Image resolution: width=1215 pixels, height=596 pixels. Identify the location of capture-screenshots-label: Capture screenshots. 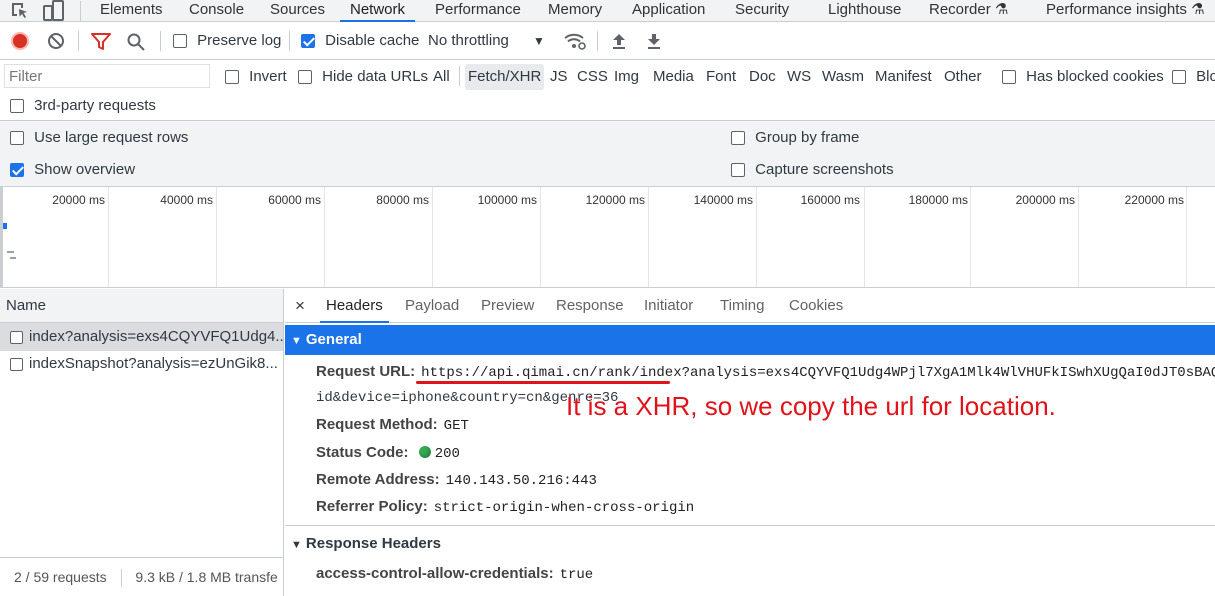
(824, 169).